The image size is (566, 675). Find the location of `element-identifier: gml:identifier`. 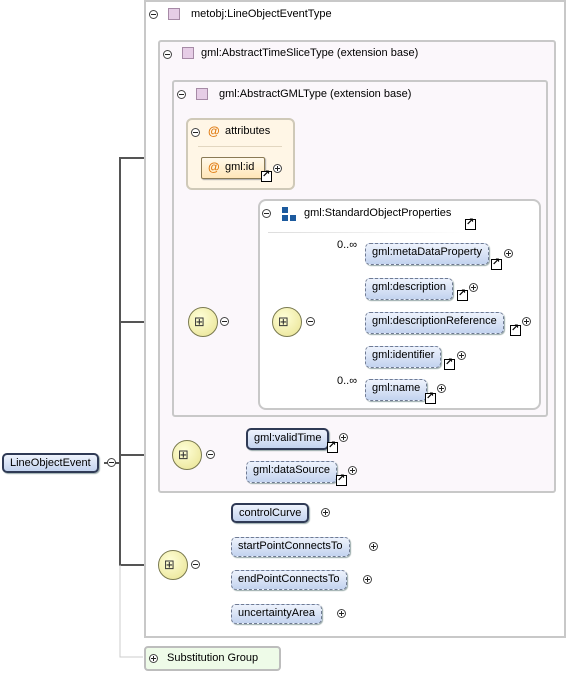

element-identifier: gml:identifier is located at coordinates (403, 357).